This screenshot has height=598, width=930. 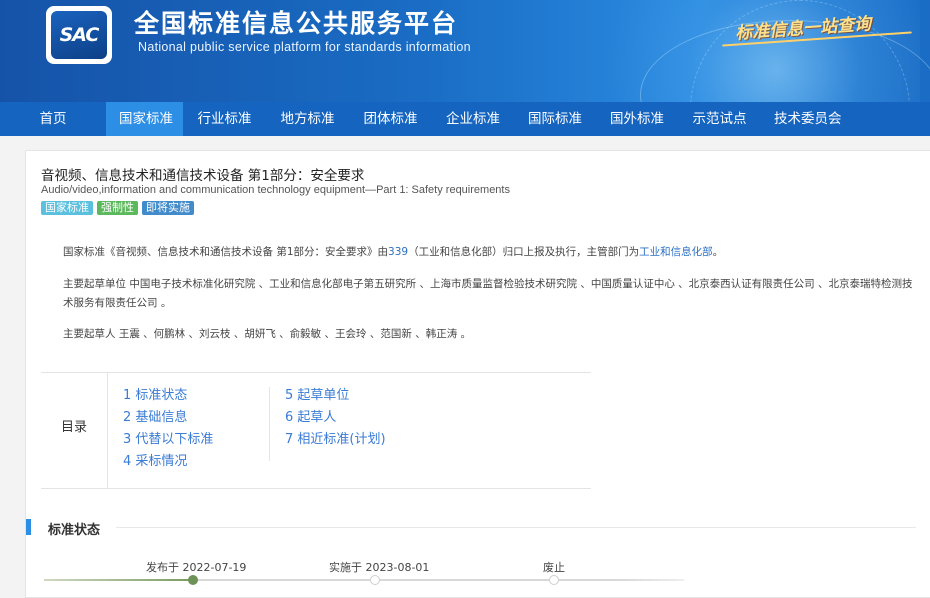 What do you see at coordinates (296, 23) in the screenshot?
I see `site-title: 全国标准信息公共服务平台` at bounding box center [296, 23].